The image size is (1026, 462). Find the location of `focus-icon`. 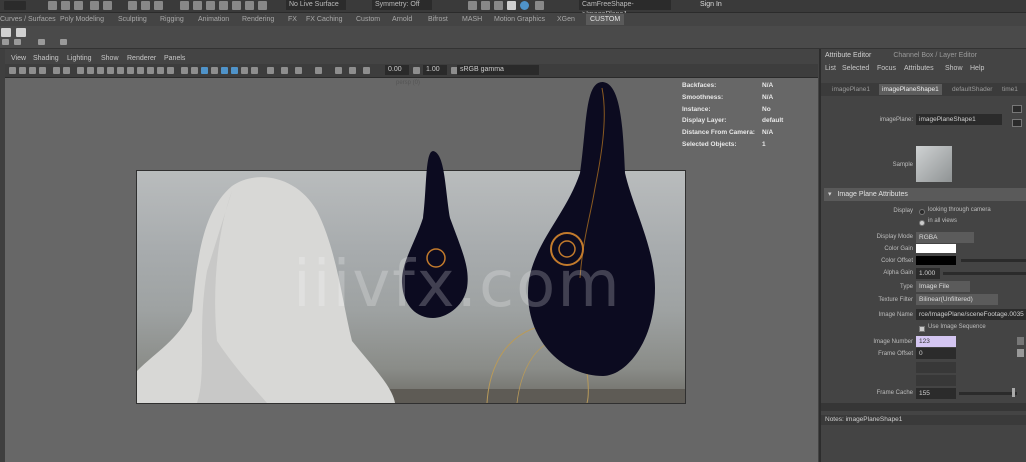

focus-icon is located at coordinates (1017, 109).